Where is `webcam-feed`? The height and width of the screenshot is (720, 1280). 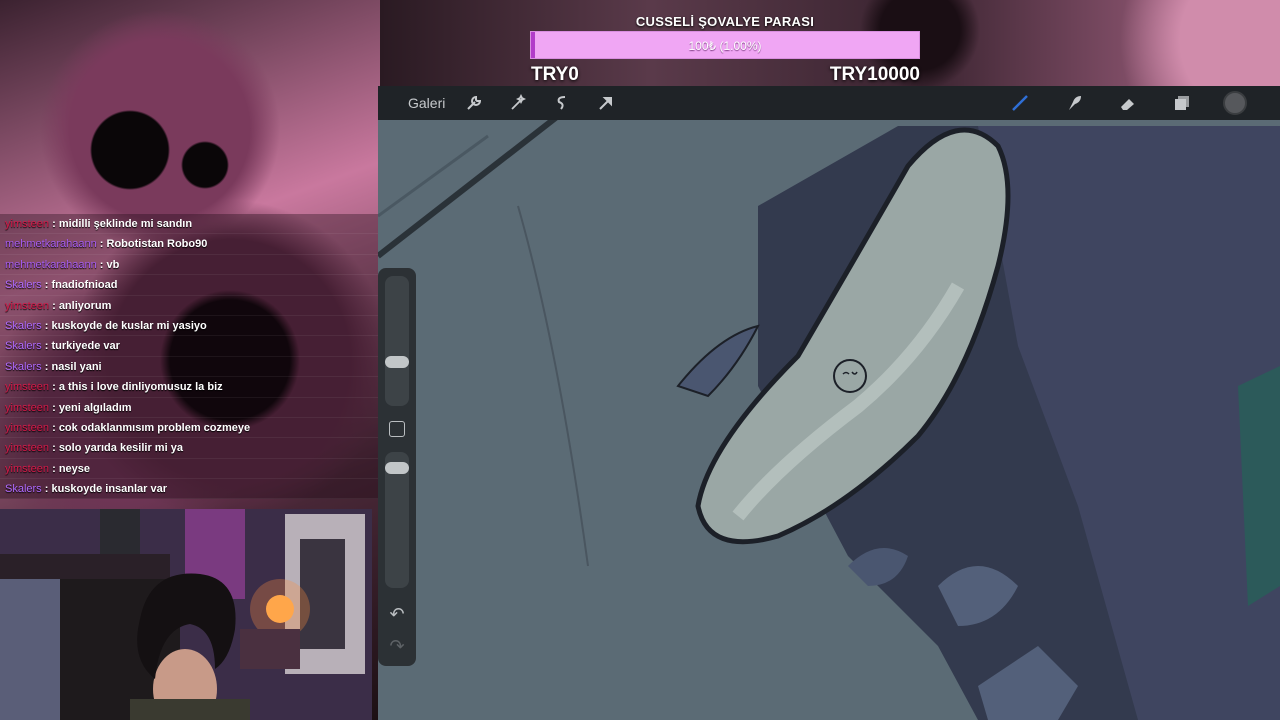
webcam-feed is located at coordinates (186, 614).